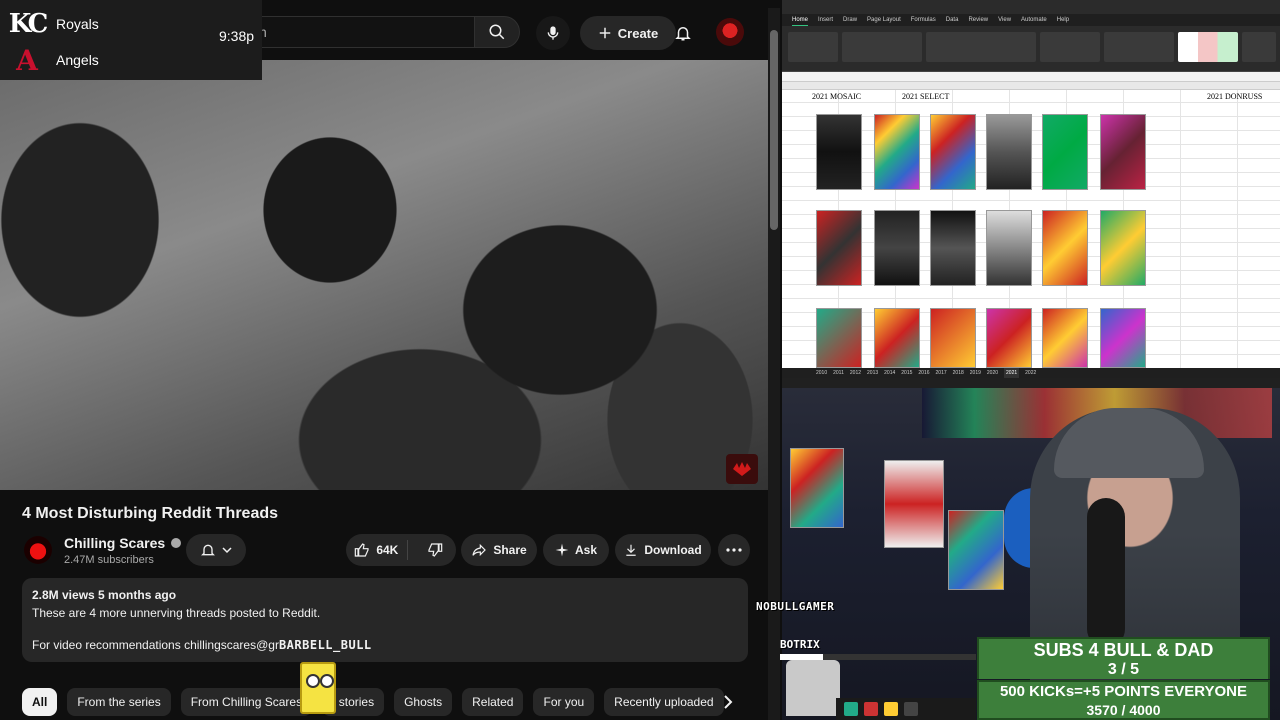 The image size is (1280, 720). Describe the element at coordinates (821, 373) in the screenshot. I see `sheet-tab: 2010` at that location.